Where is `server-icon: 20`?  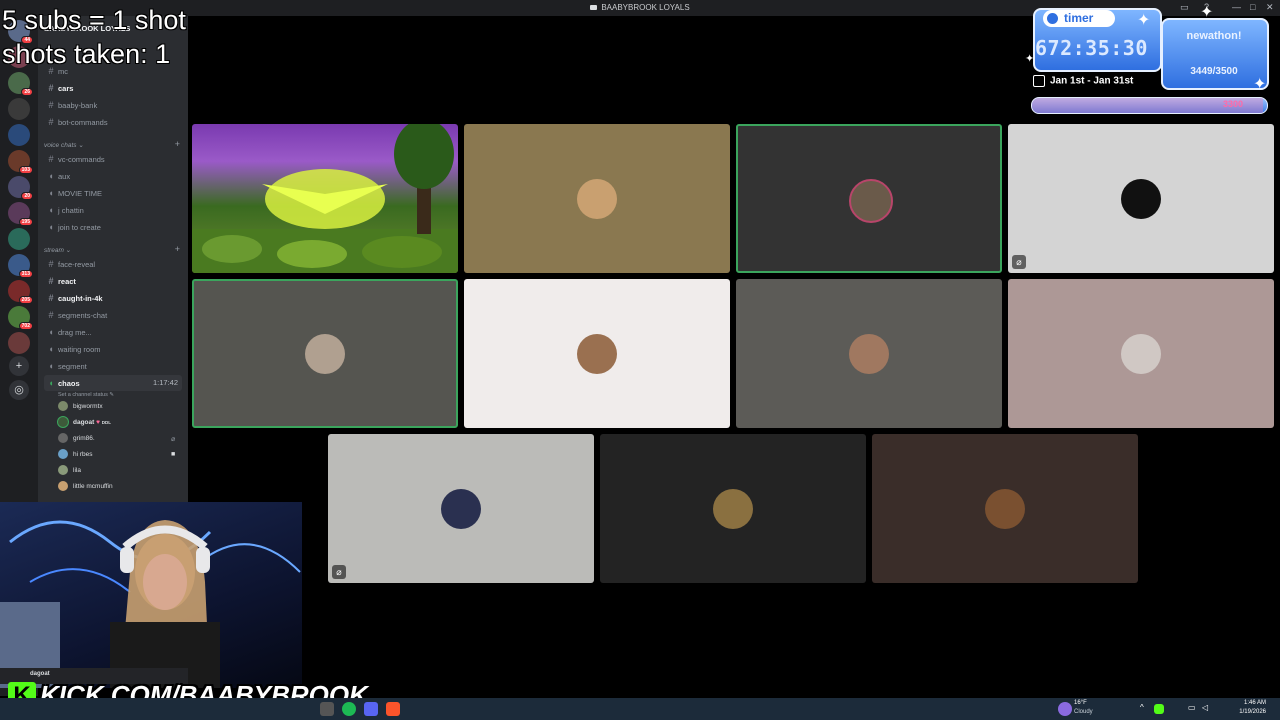 server-icon: 20 is located at coordinates (20, 188).